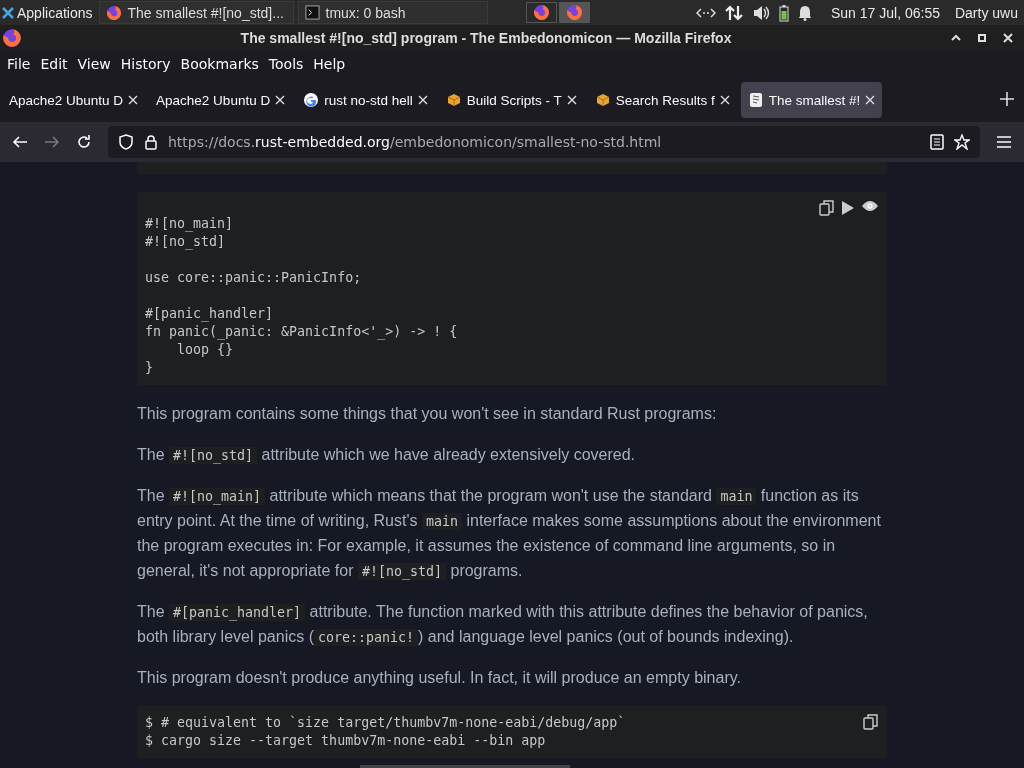  Describe the element at coordinates (385, 732) in the screenshot. I see `code-text: $ # equivalent to `size target/thumbv7m-none-eabi/debug/app` $ cargo size --target thumbv7m-none-eabi --bin app` at that location.